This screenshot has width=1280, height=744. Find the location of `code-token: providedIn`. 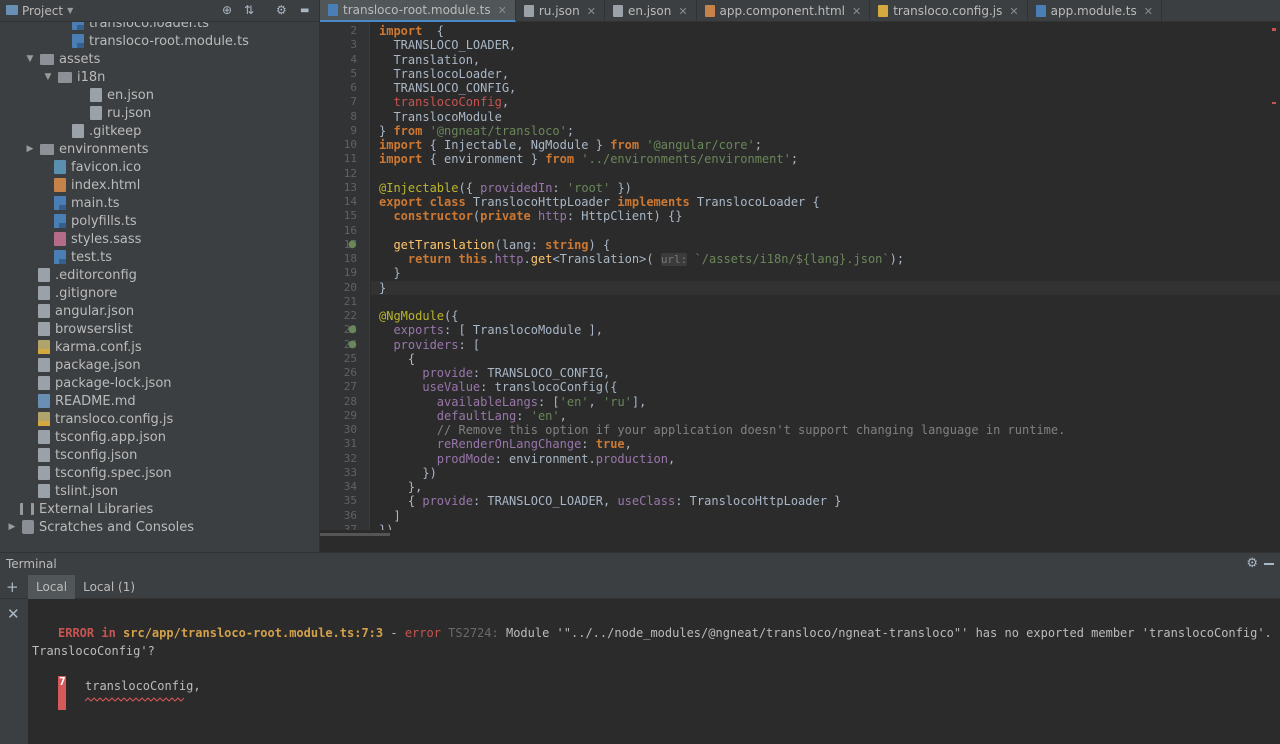

code-token: providedIn is located at coordinates (516, 187).